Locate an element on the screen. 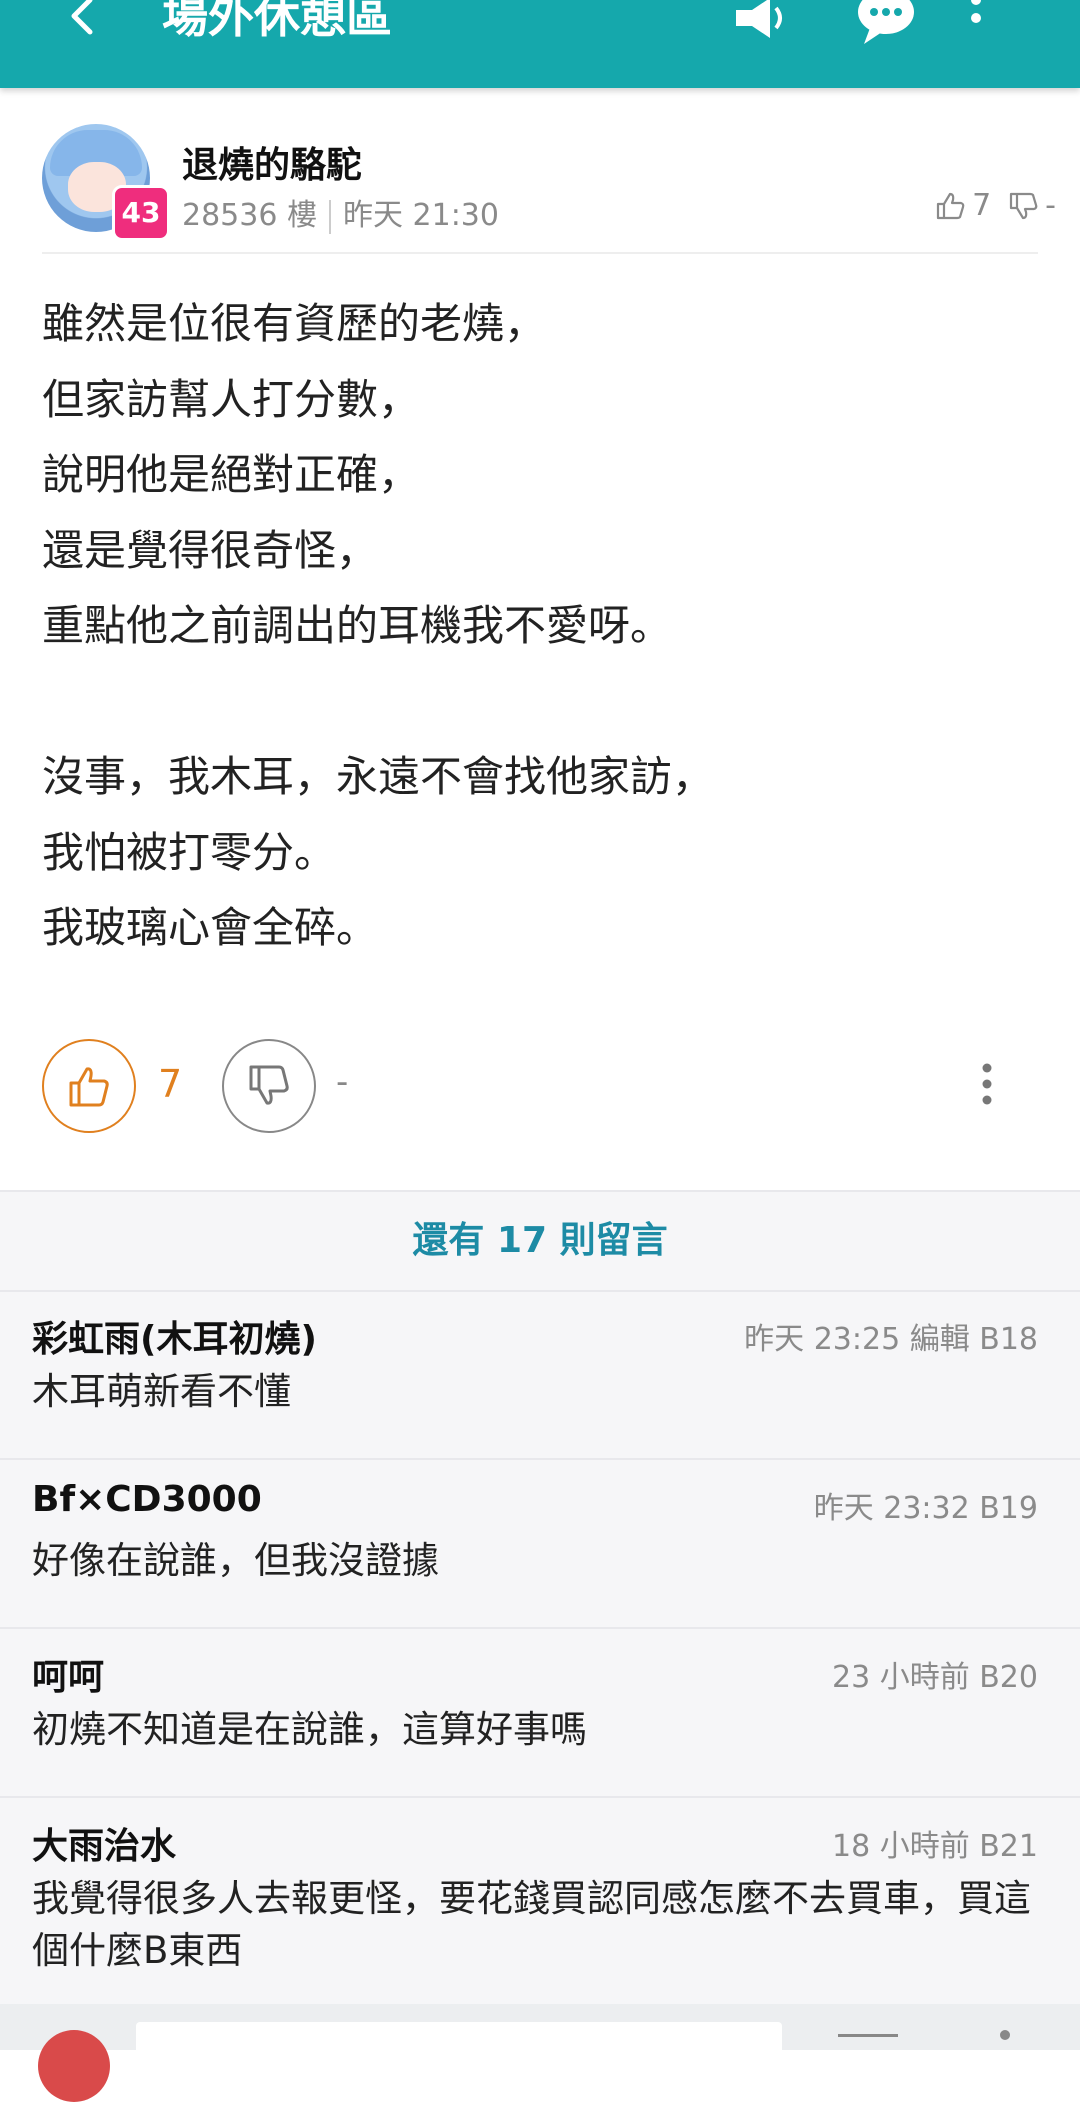 This screenshot has width=1080, height=2102. page-title: 場外休憩區 is located at coordinates (277, 21).